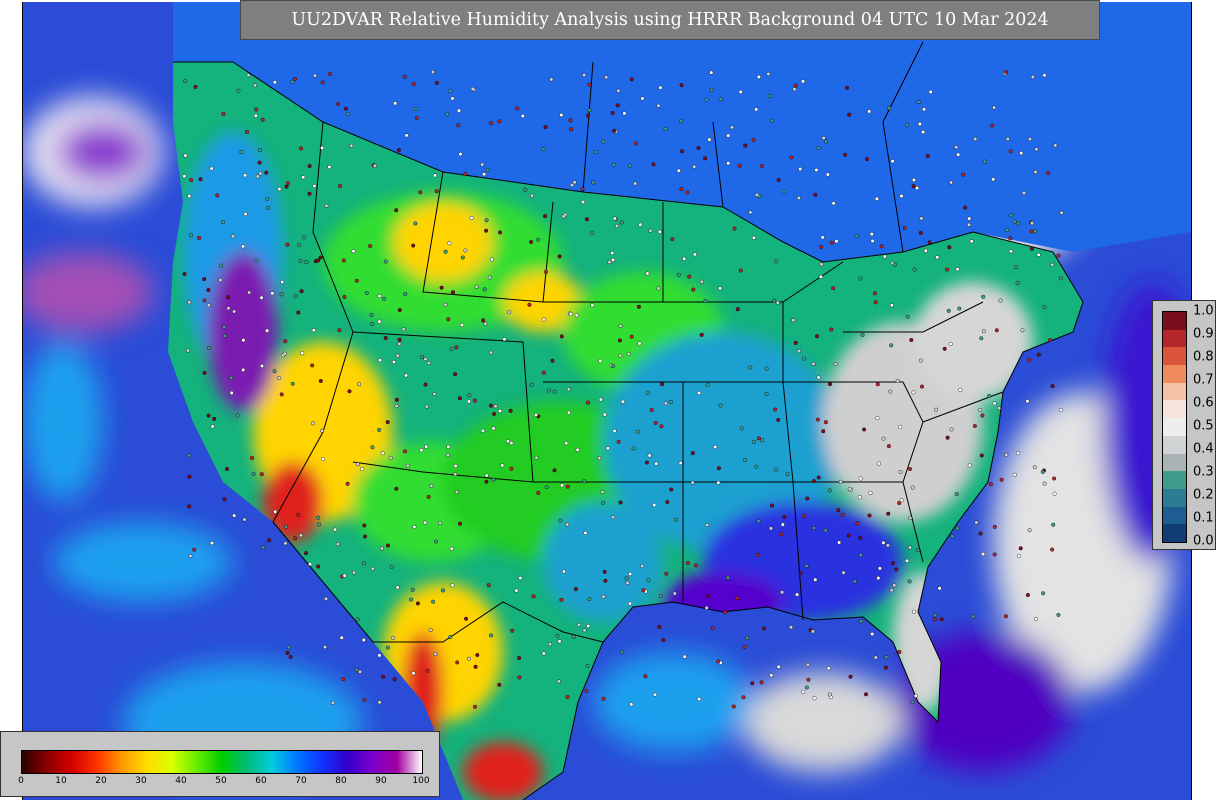 The image size is (1216, 800). What do you see at coordinates (1203, 380) in the screenshot?
I see `increment-tick-label: 0.7` at bounding box center [1203, 380].